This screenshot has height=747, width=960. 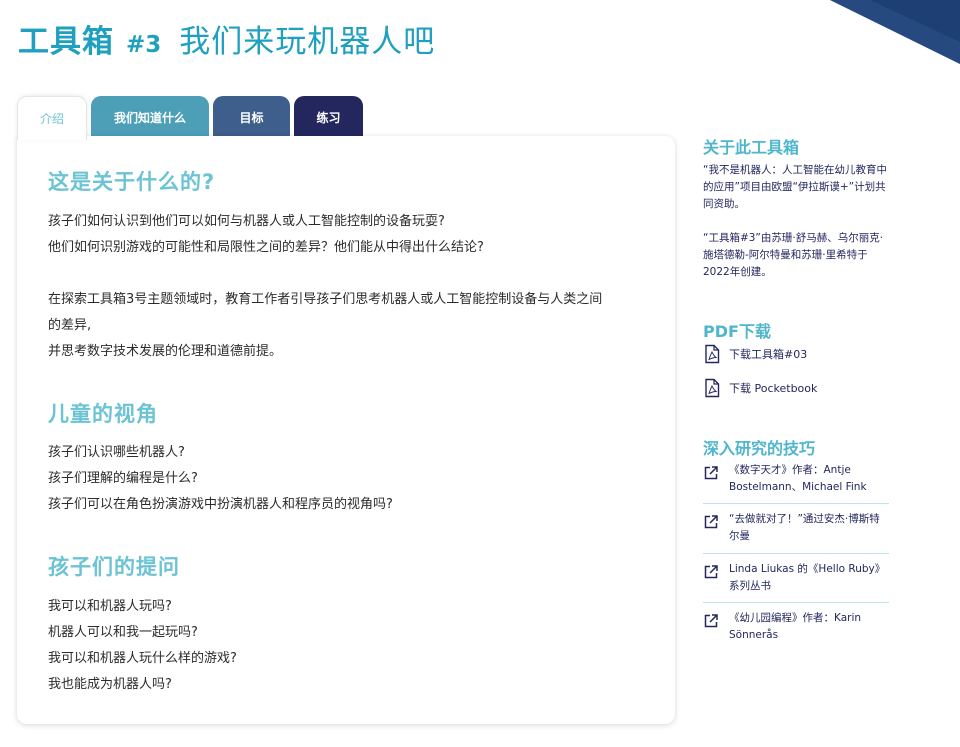 I want to click on paragraph-line: 他们如何识别游戏的可能性和局限性之间的差异？他们能从中得出什么结论?, so click(x=266, y=247).